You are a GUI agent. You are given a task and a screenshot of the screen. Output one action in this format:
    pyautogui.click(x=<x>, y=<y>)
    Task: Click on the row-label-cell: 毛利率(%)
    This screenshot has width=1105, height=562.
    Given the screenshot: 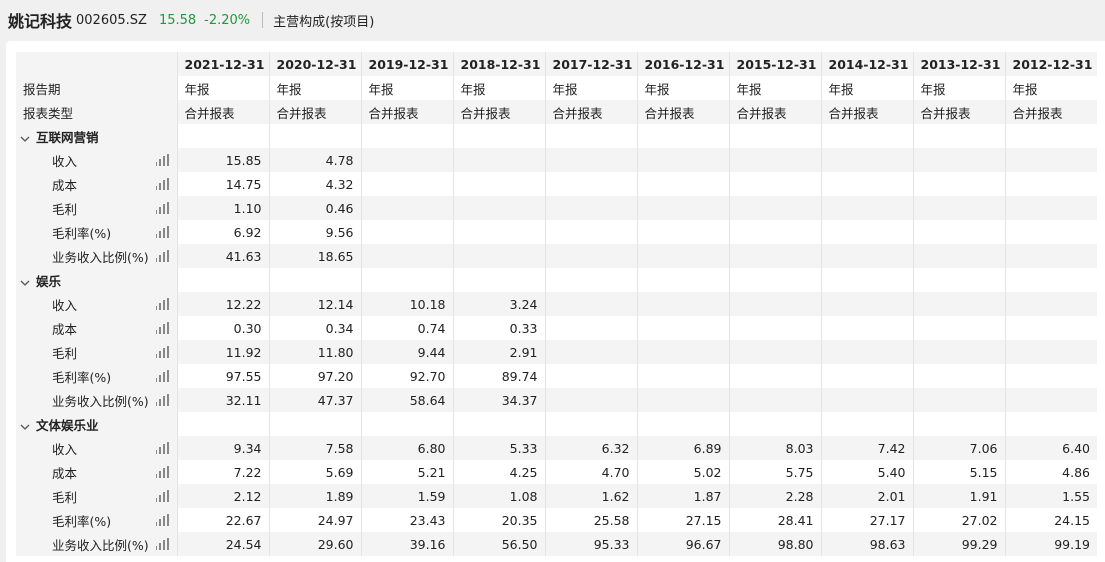 What is the action you would take?
    pyautogui.click(x=96, y=376)
    